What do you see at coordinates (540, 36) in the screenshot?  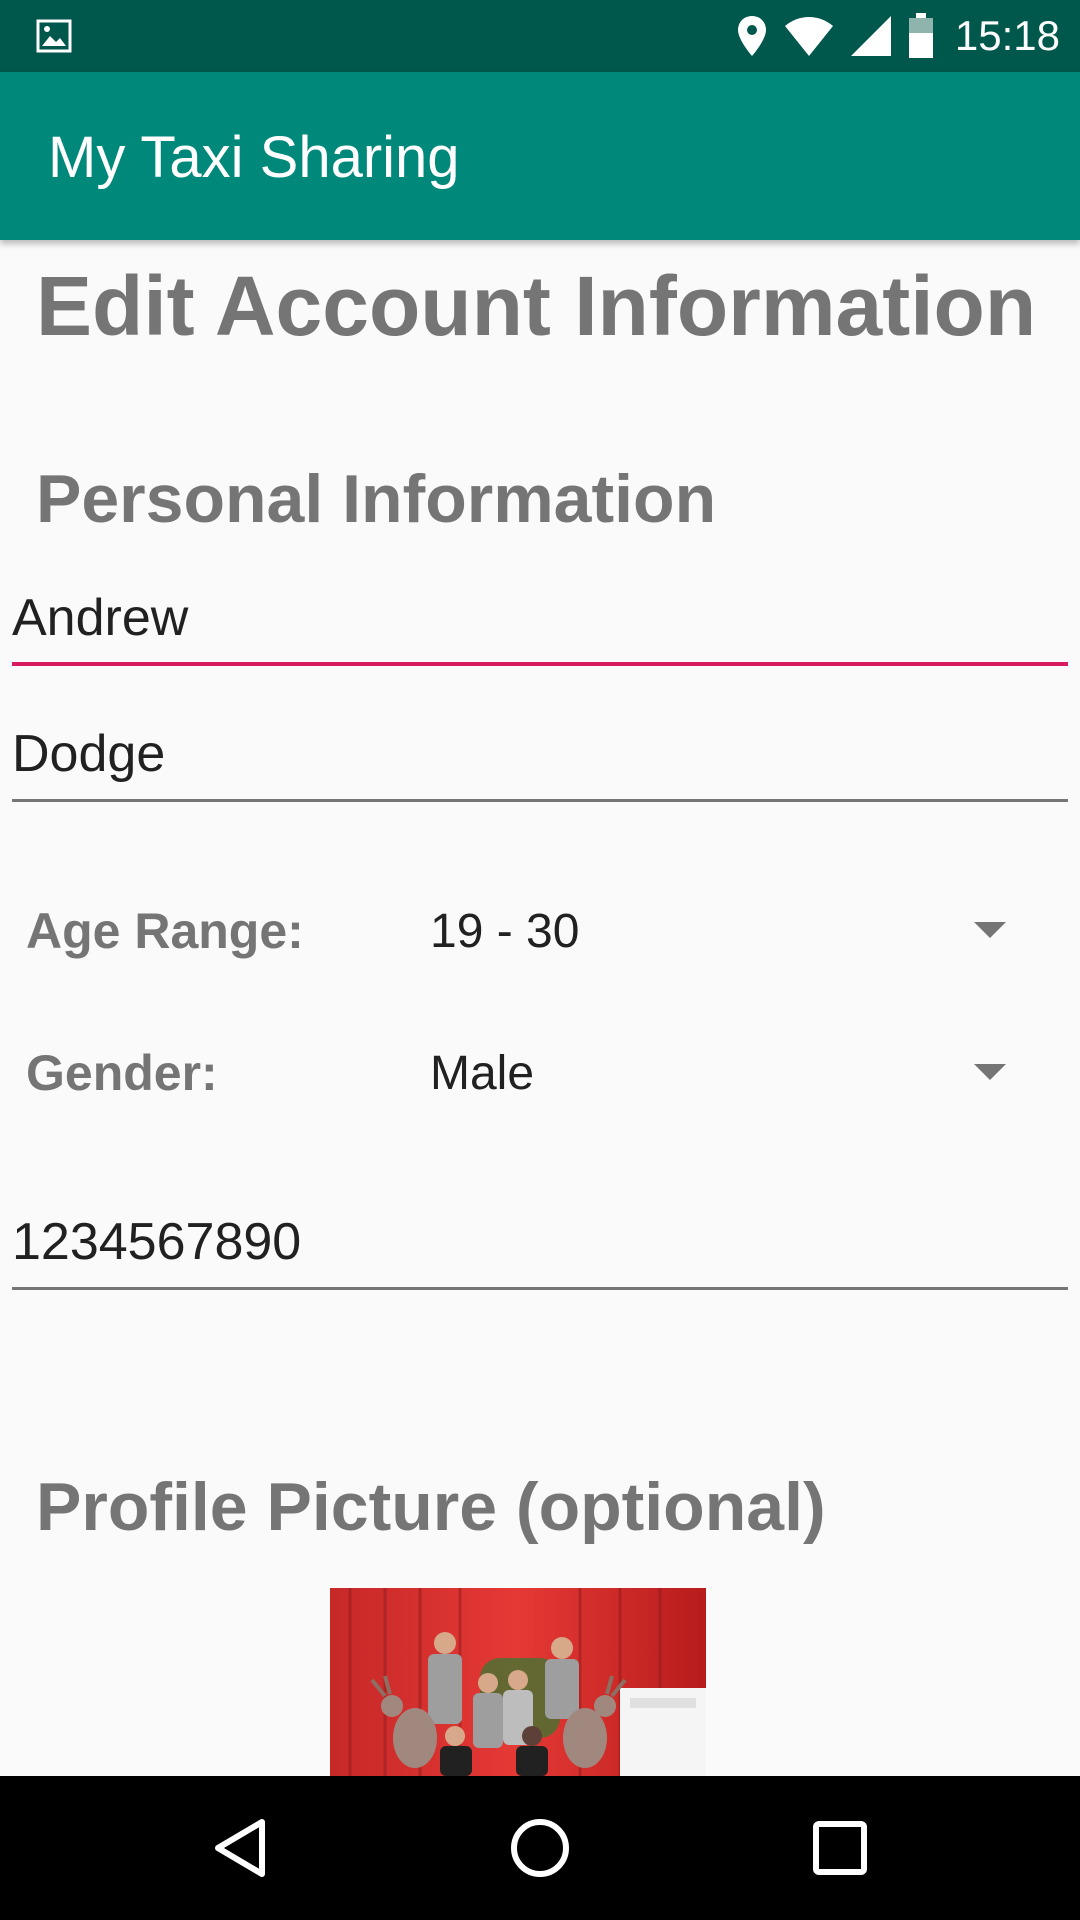 I see `status-bar: 15:18` at bounding box center [540, 36].